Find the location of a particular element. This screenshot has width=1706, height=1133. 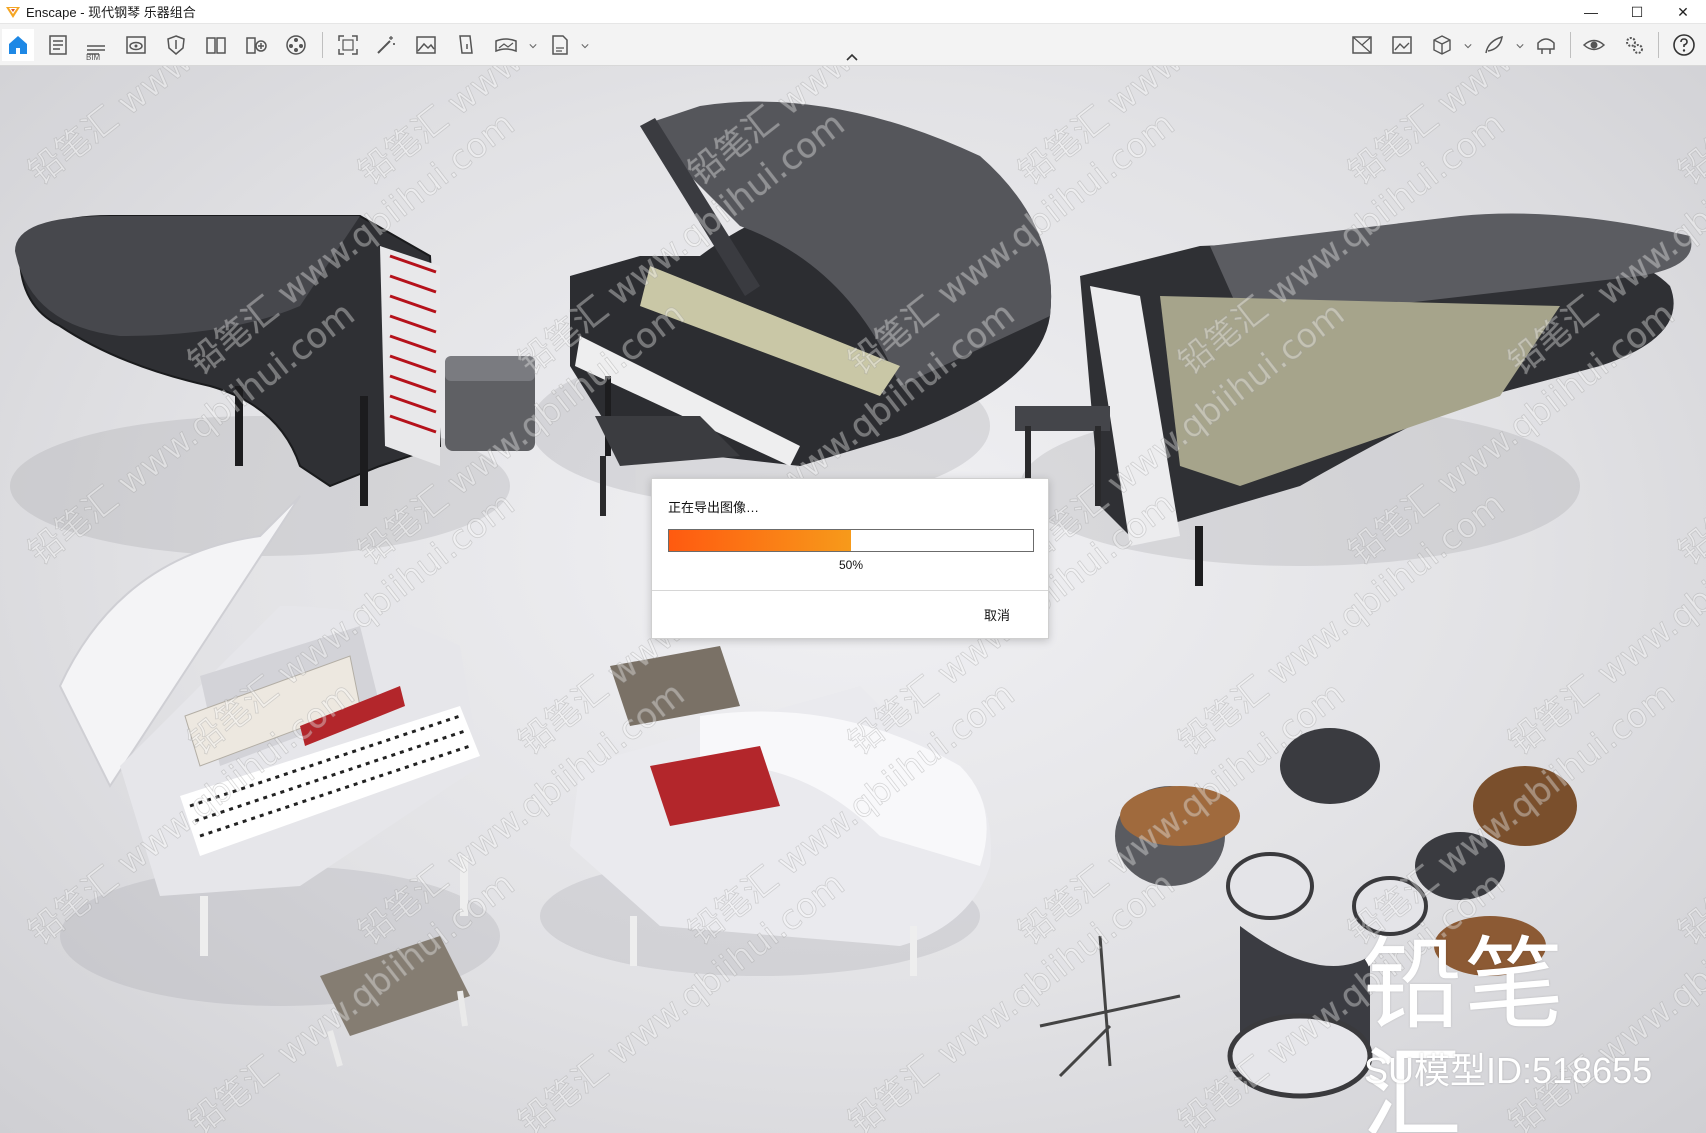

home-button is located at coordinates (18, 45).